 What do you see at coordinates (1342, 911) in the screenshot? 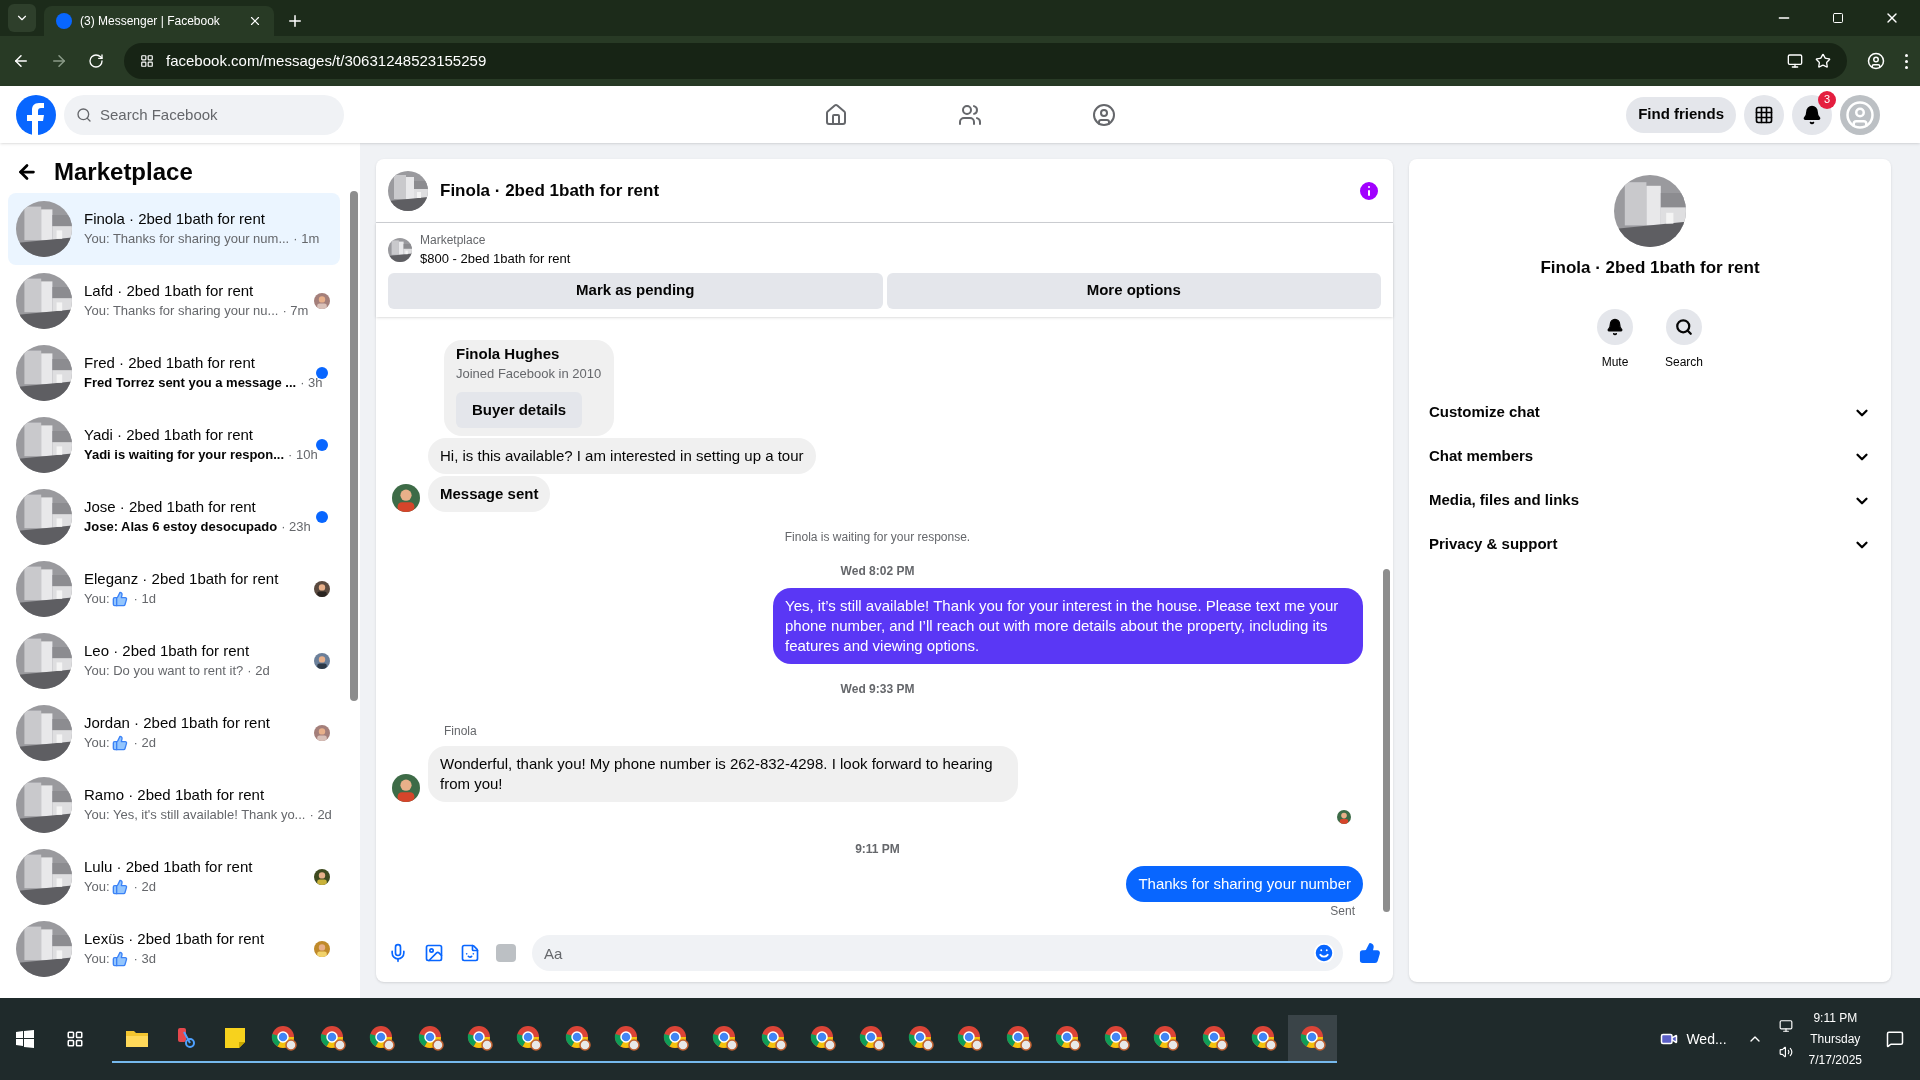
I see `sent-status: Sent` at bounding box center [1342, 911].